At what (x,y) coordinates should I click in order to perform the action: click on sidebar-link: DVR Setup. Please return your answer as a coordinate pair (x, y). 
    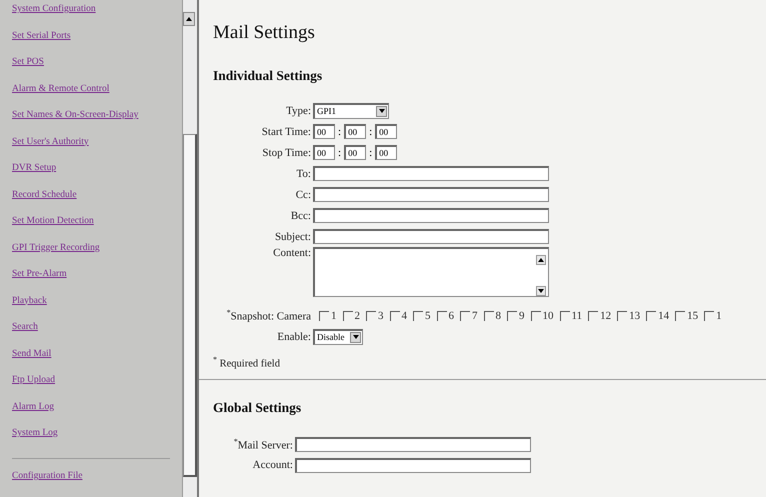
    Looking at the image, I should click on (34, 168).